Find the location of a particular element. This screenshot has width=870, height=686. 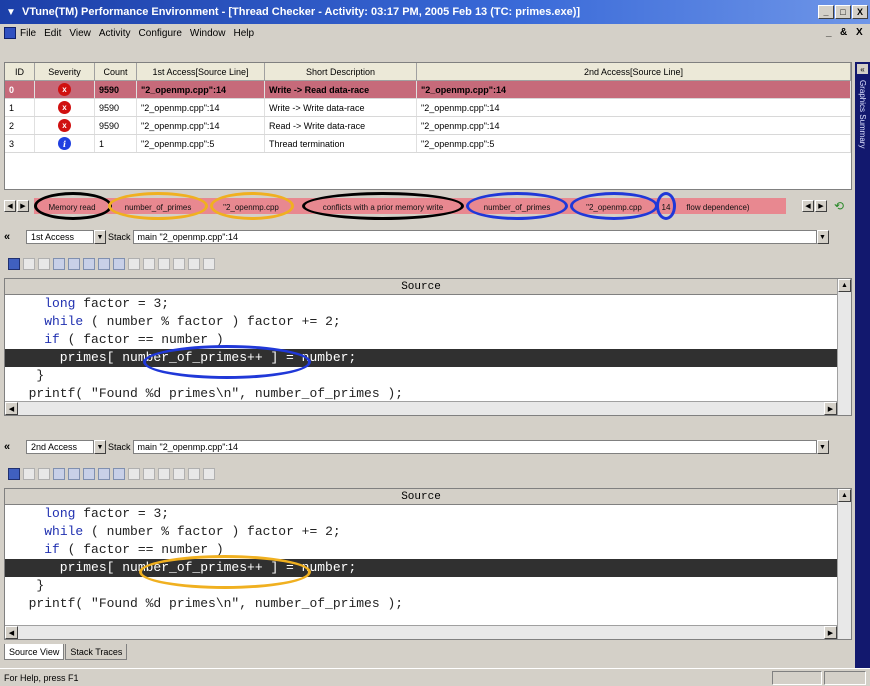

second-access-mode-select: 2nd Access is located at coordinates (60, 447).